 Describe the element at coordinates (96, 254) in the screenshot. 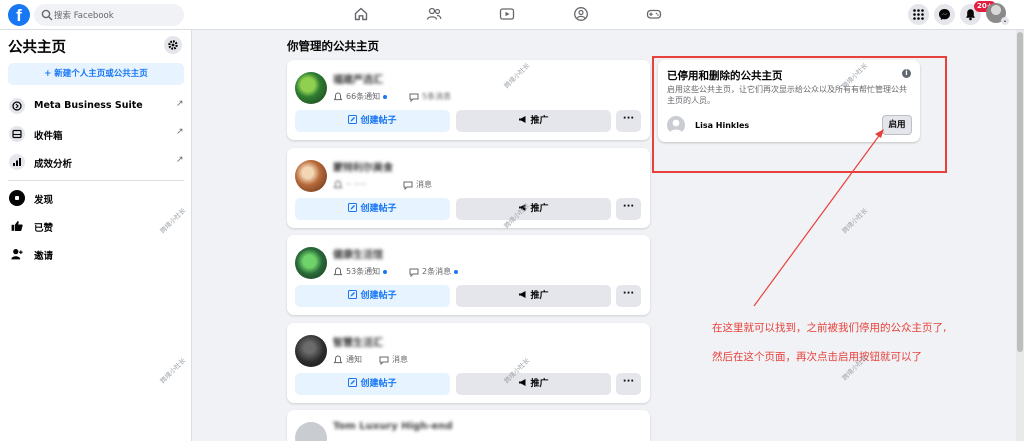

I see `sidebar-item-invites: 邀请` at that location.